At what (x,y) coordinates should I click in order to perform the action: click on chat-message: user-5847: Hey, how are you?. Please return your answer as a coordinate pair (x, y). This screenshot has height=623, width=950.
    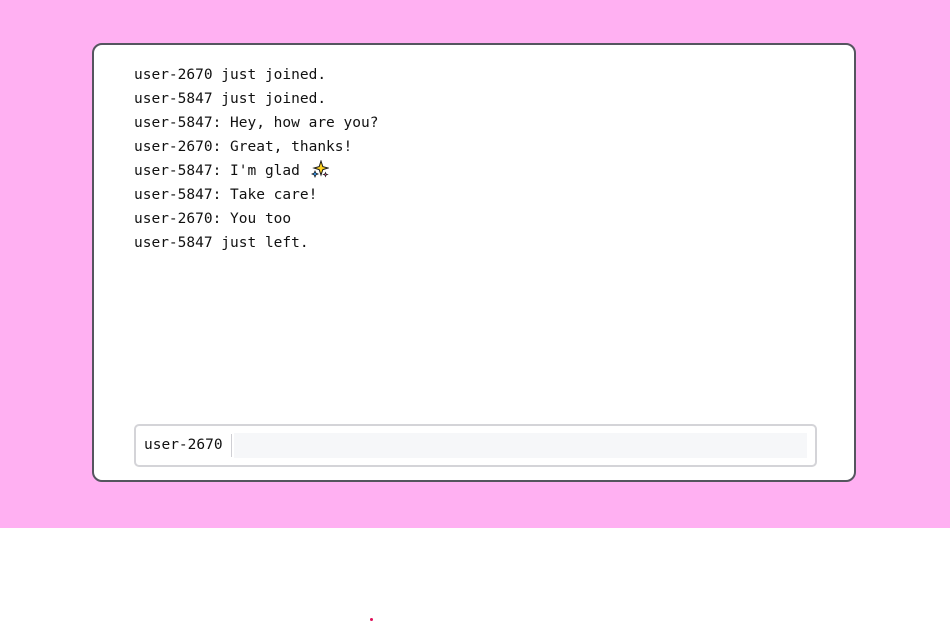
    Looking at the image, I should click on (256, 123).